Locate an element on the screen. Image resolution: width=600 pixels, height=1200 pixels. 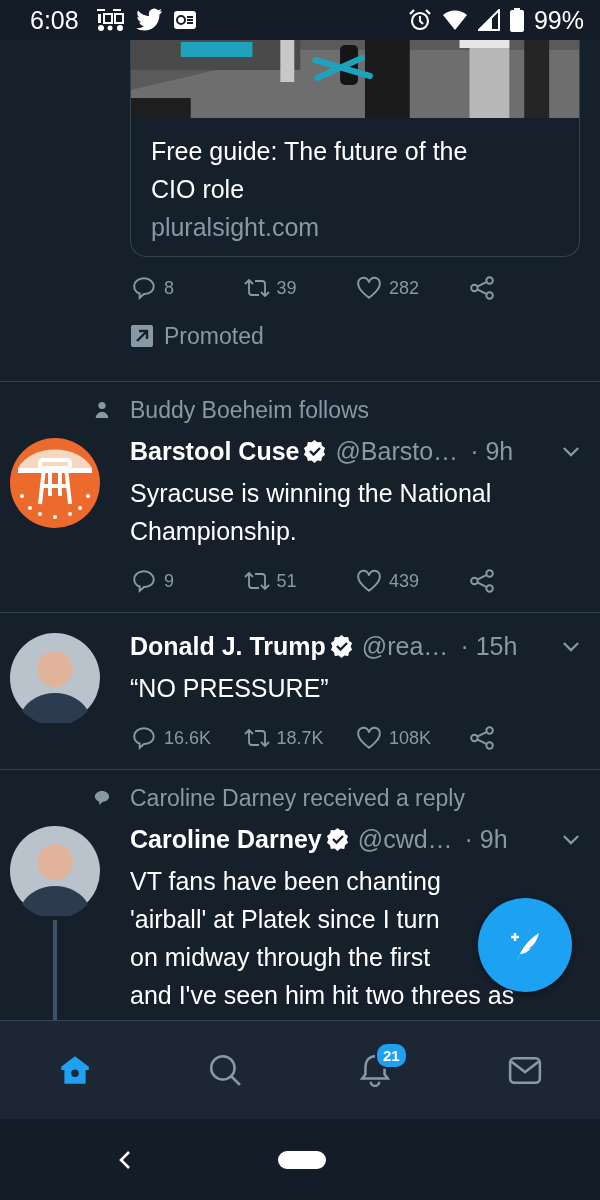
person-icon is located at coordinates (102, 410).